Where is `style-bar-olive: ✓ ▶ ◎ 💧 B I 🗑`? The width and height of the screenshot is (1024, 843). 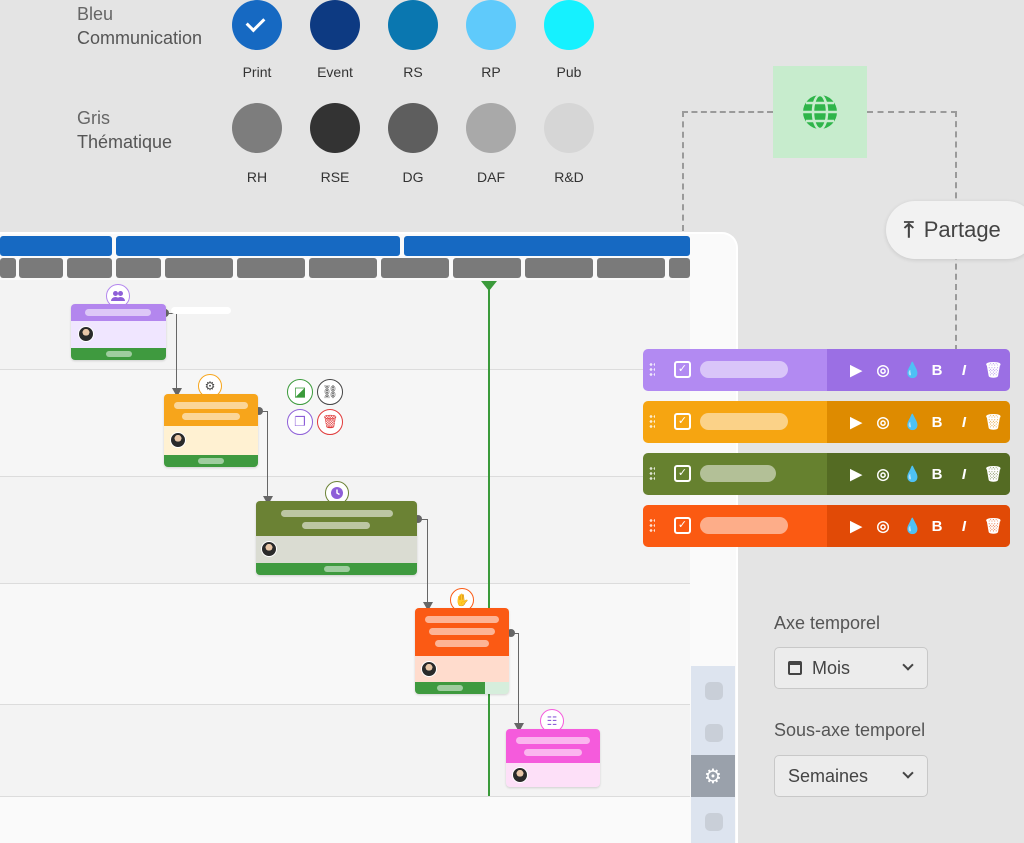 style-bar-olive: ✓ ▶ ◎ 💧 B I 🗑 is located at coordinates (826, 474).